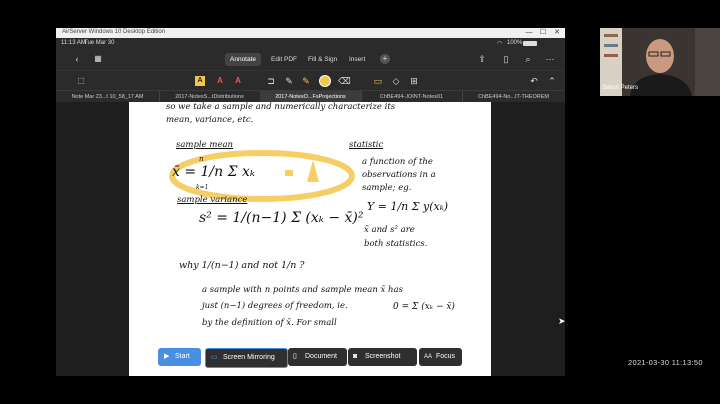  What do you see at coordinates (242, 265) in the screenshot?
I see `question-line: why 1/(n−1) and not 1/n ?` at bounding box center [242, 265].